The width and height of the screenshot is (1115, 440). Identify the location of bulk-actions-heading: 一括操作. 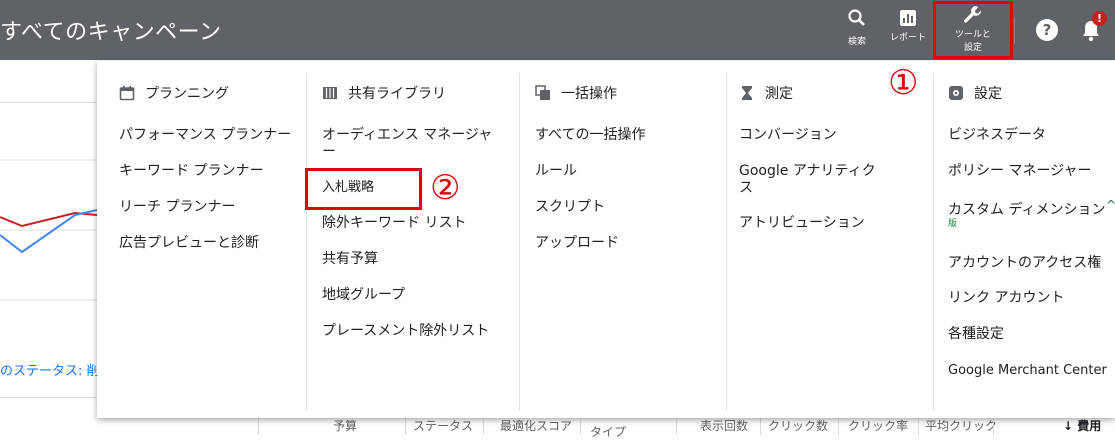
(576, 93).